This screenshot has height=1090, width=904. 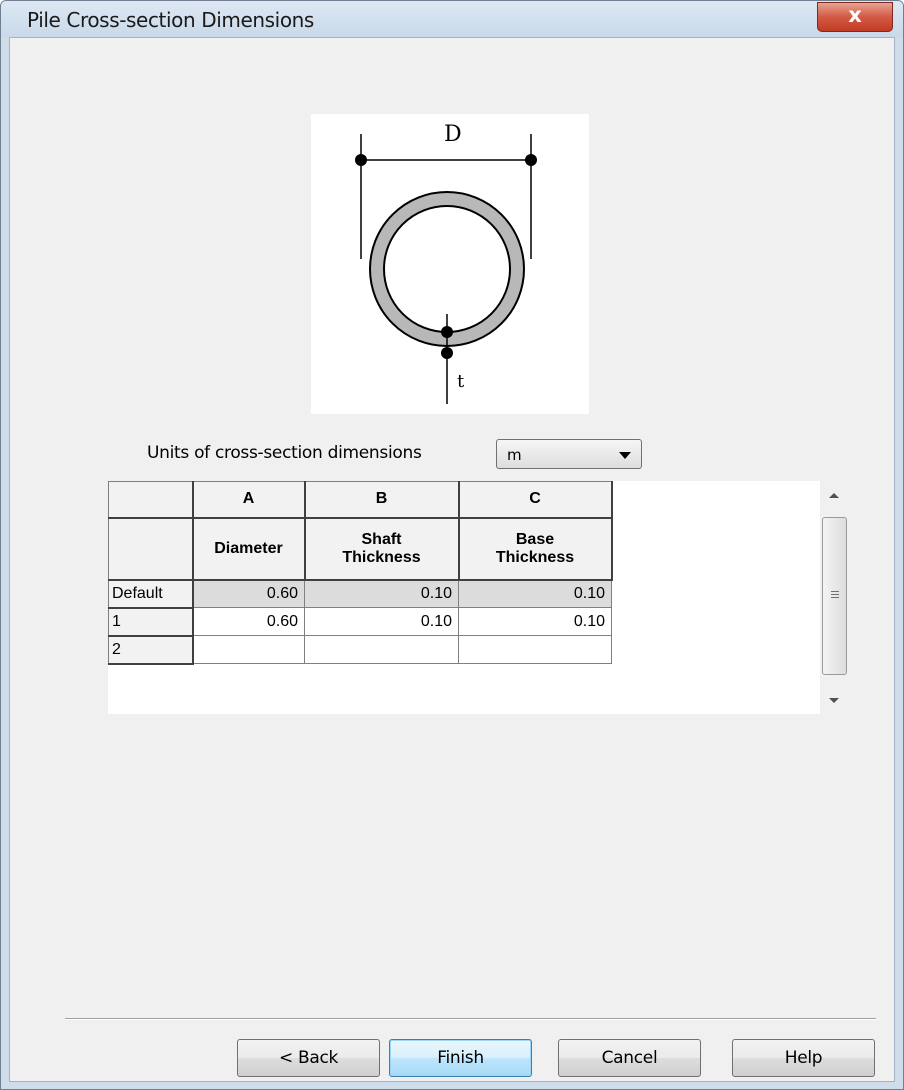 I want to click on title-bar: Pile Cross-section Dimensions x, so click(x=452, y=19).